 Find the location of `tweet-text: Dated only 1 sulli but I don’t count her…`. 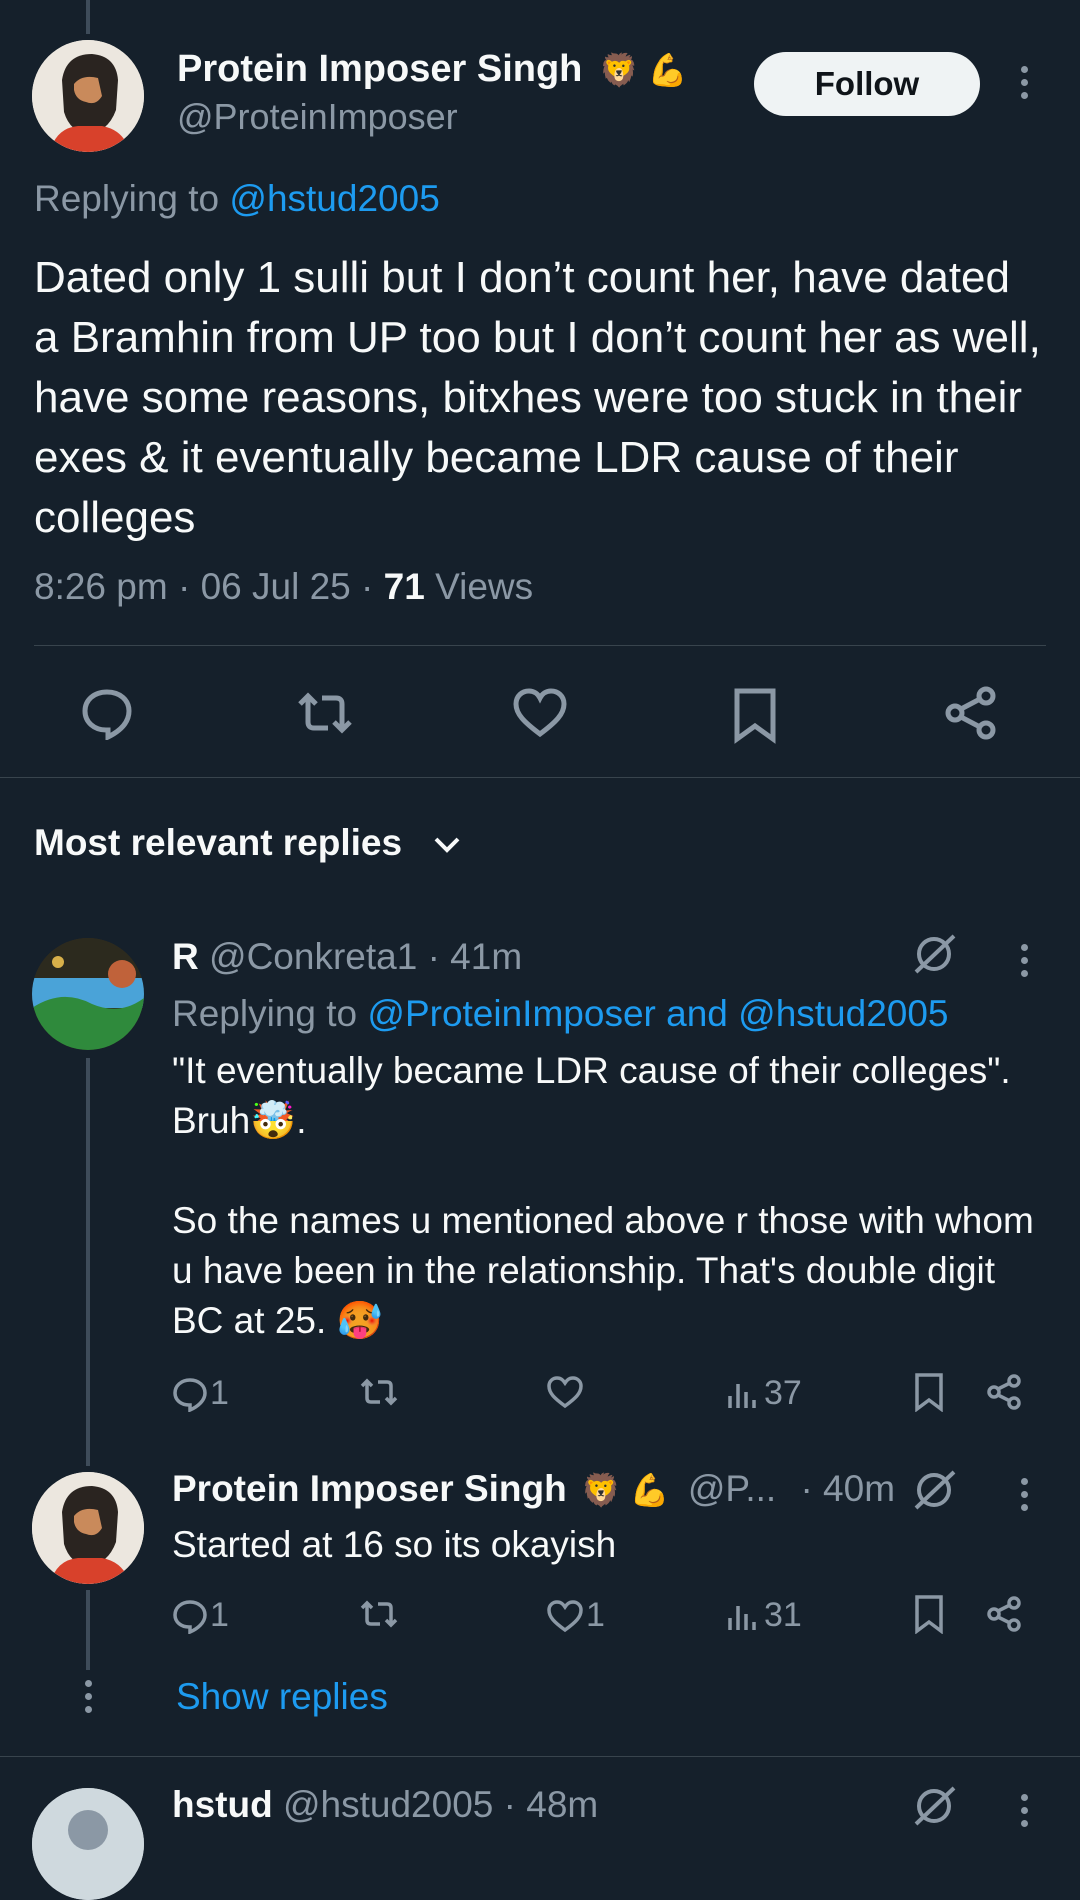

tweet-text: Dated only 1 sulli but I don’t count her… is located at coordinates (537, 397).